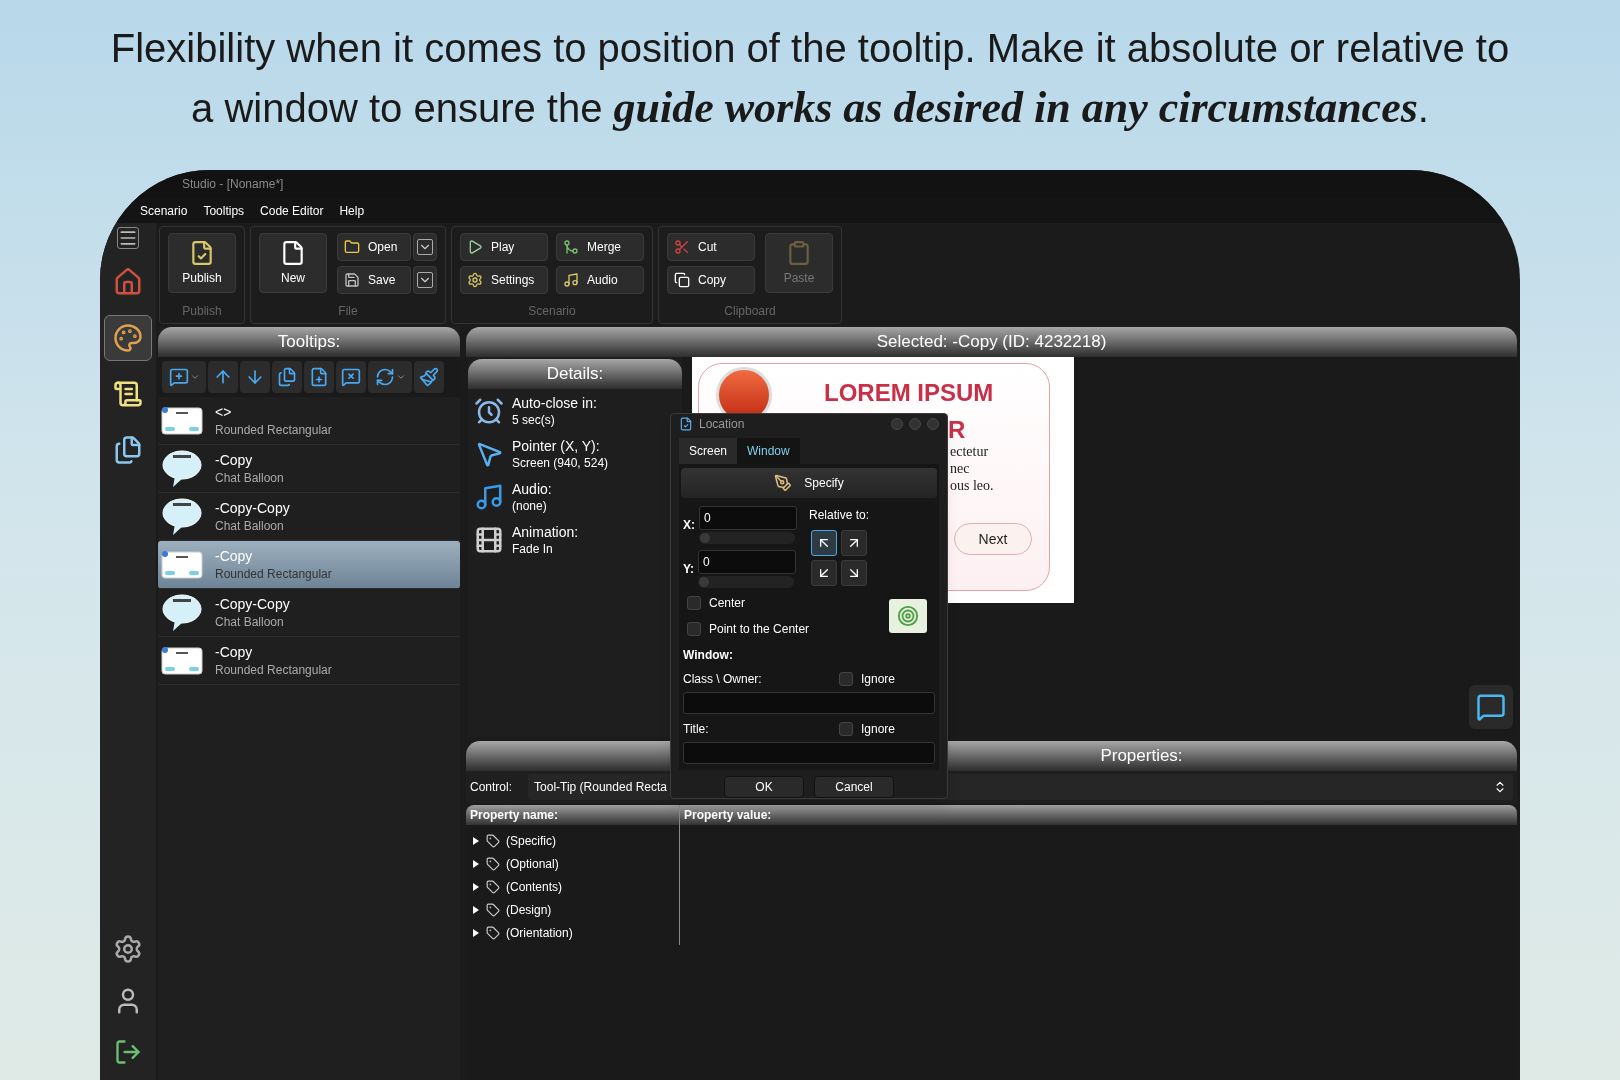  Describe the element at coordinates (504, 280) in the screenshot. I see `ribbon-button: Settings` at that location.